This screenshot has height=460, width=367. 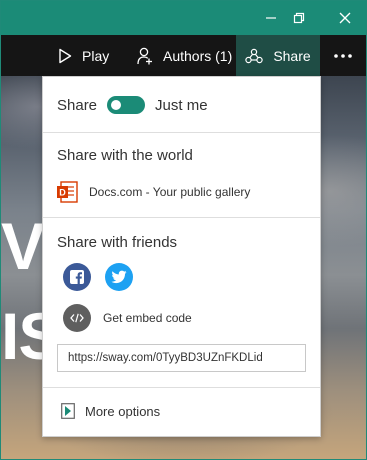 I want to click on twitter-icon, so click(x=119, y=277).